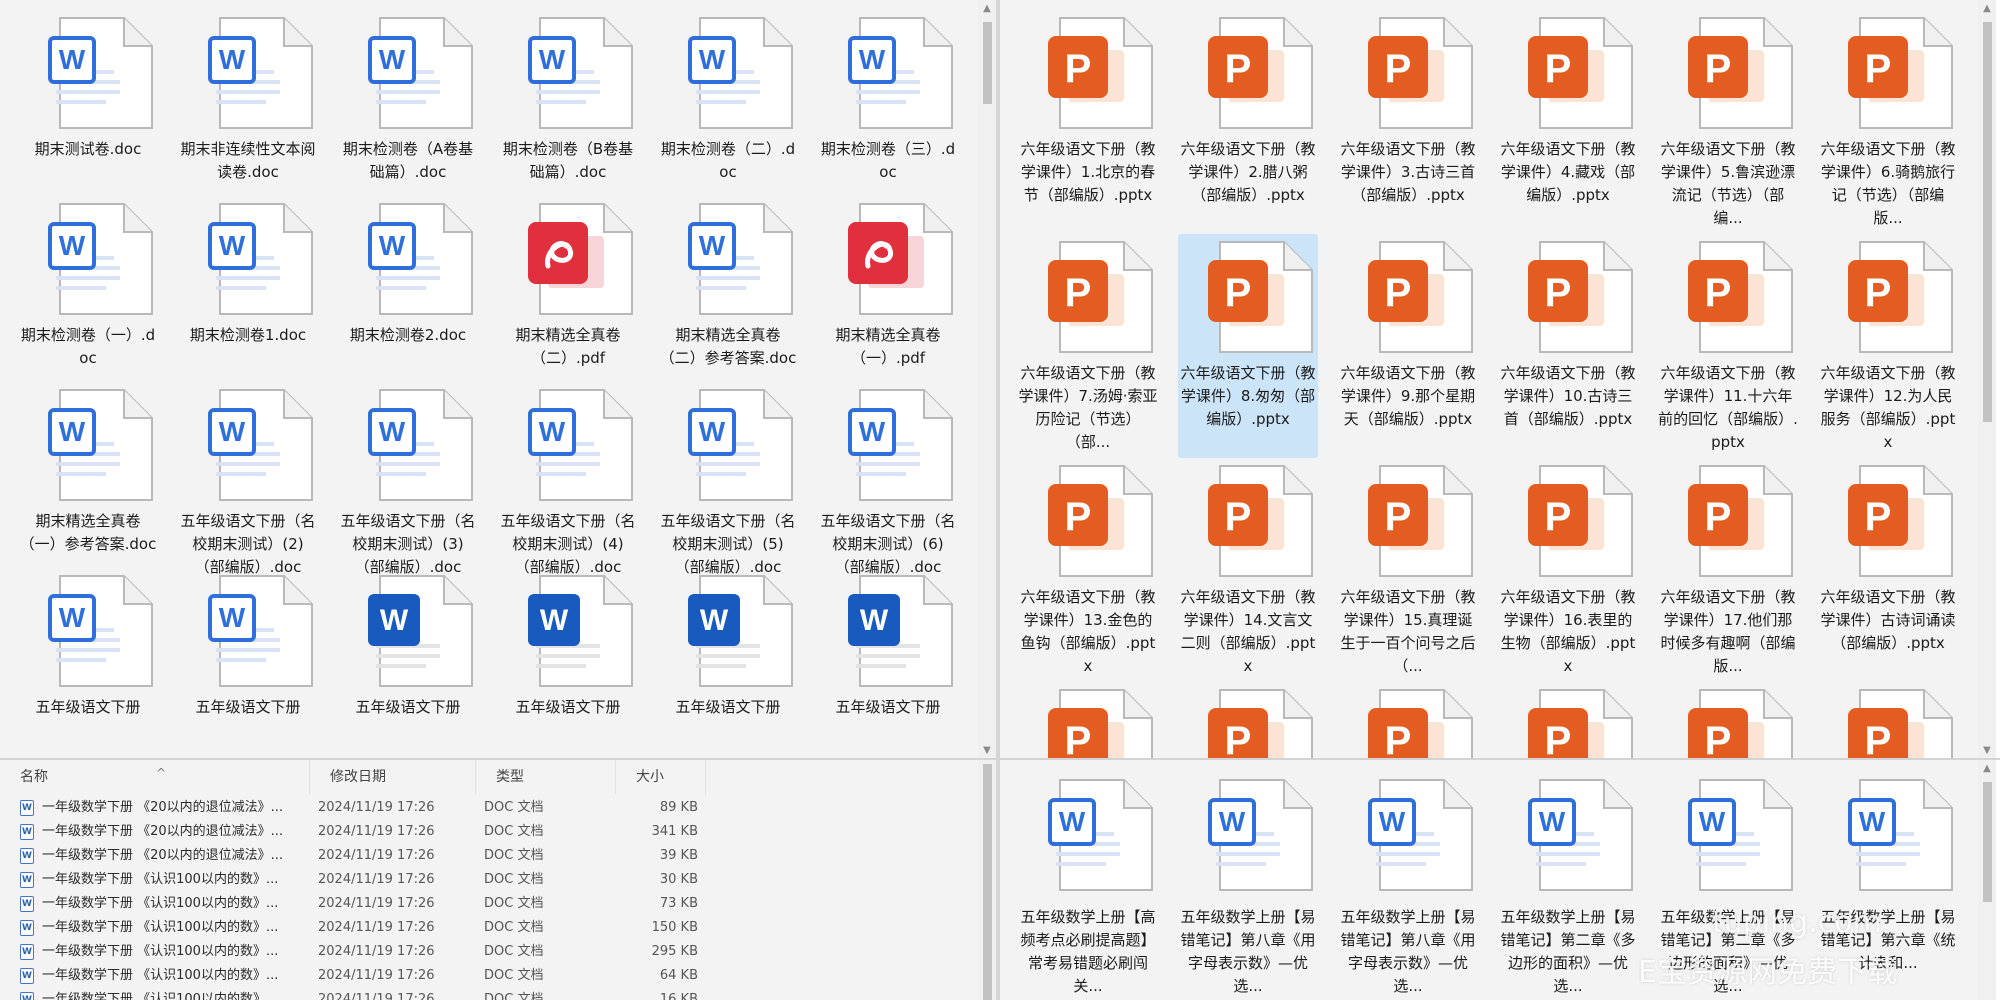 This screenshot has height=1000, width=2000. I want to click on column-header-date: 修改日期, so click(393, 777).